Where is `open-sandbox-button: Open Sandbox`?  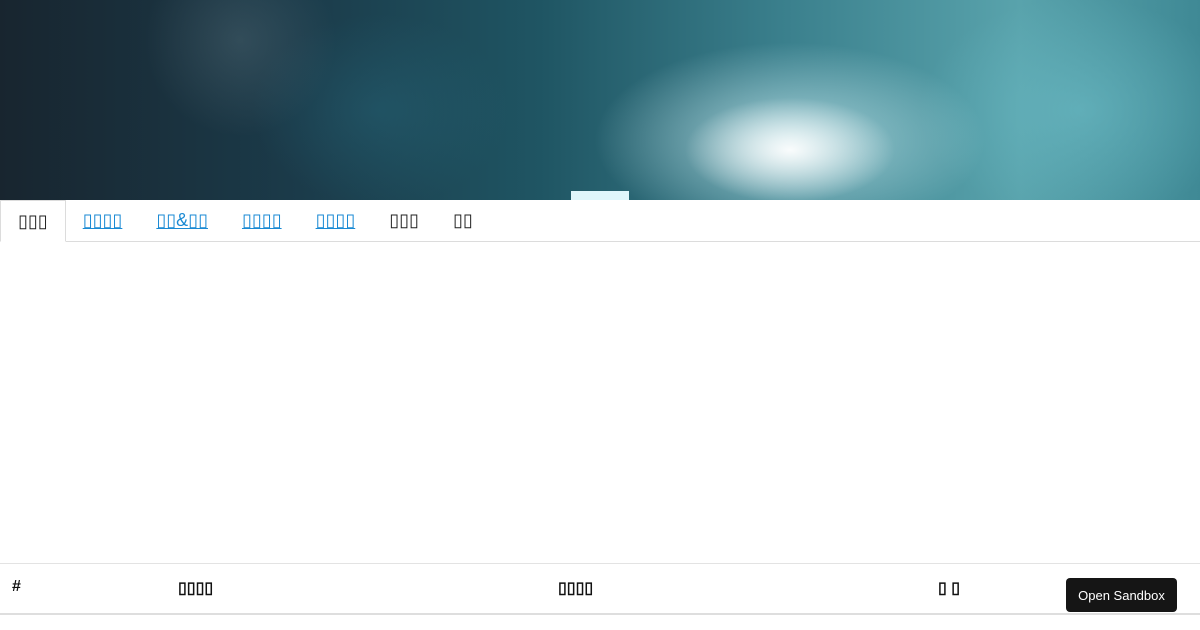
open-sandbox-button: Open Sandbox is located at coordinates (1121, 595).